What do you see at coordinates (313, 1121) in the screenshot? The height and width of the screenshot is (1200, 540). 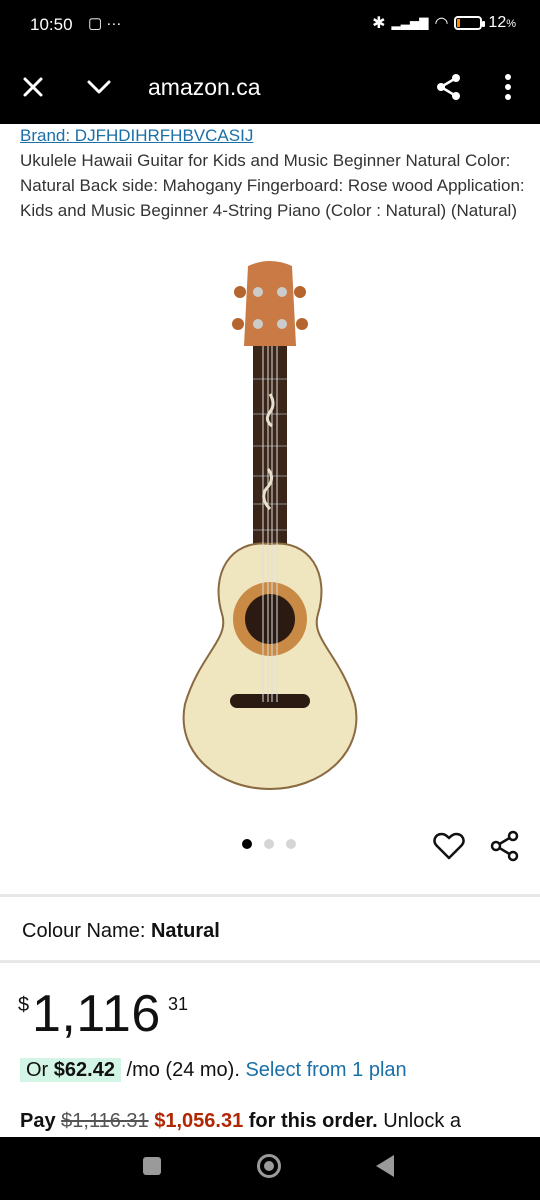 I see `pay-suffix: for this order.` at bounding box center [313, 1121].